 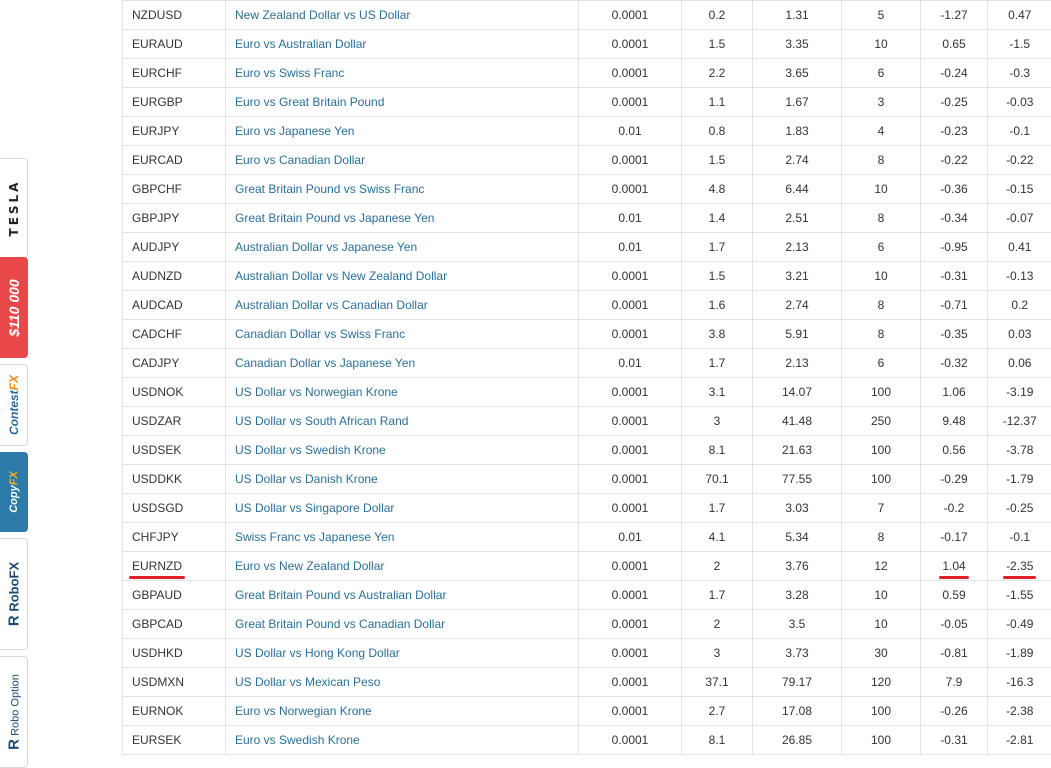 I want to click on description-cell-text: US Dollar vs South African Rand, so click(x=321, y=421).